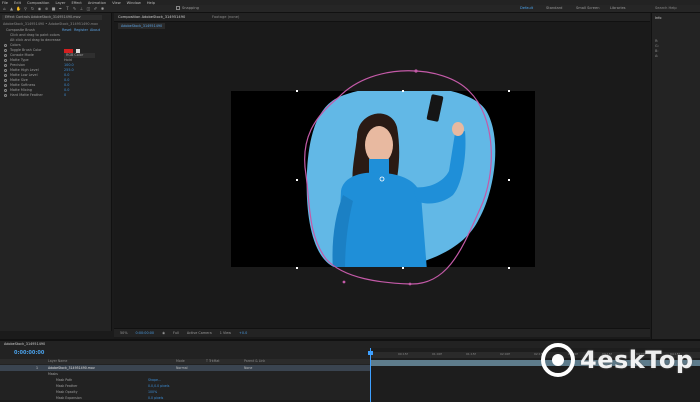  Describe the element at coordinates (116, 3) in the screenshot. I see `menu-view: View` at that location.